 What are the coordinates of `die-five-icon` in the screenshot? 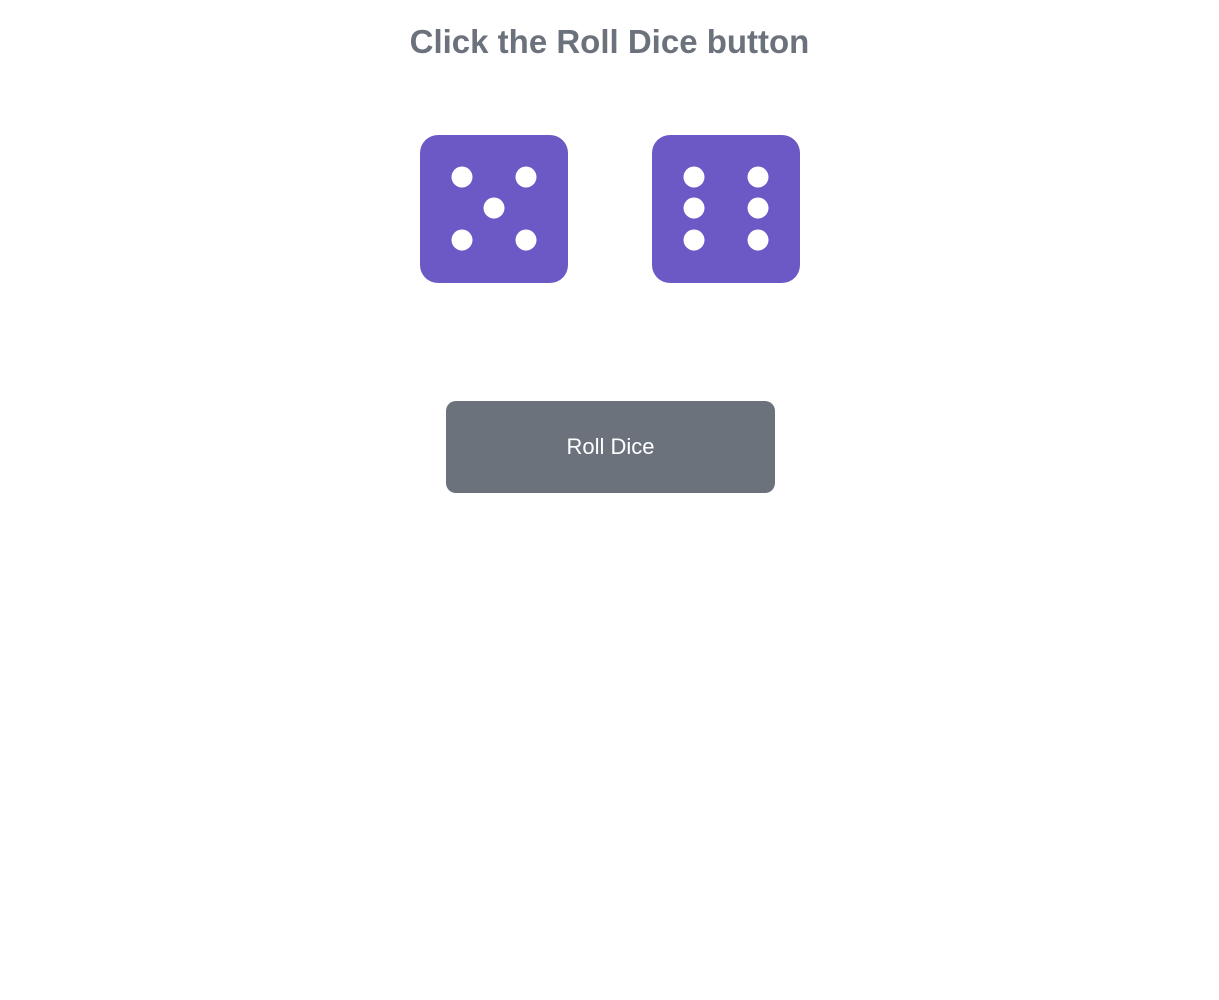 It's located at (494, 209).